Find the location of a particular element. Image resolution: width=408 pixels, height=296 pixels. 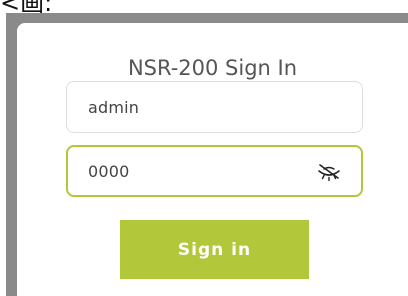

password-field: 0000 is located at coordinates (214, 171).